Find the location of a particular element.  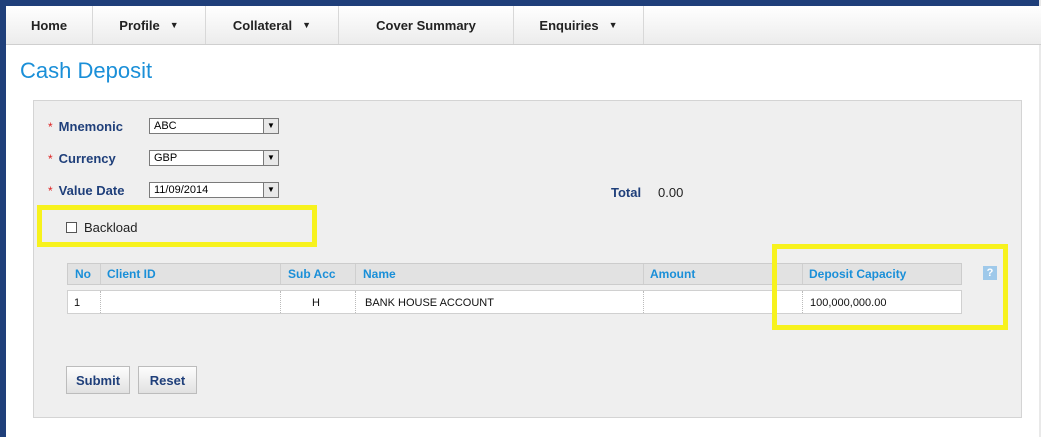

cell-no: 1 is located at coordinates (77, 303).